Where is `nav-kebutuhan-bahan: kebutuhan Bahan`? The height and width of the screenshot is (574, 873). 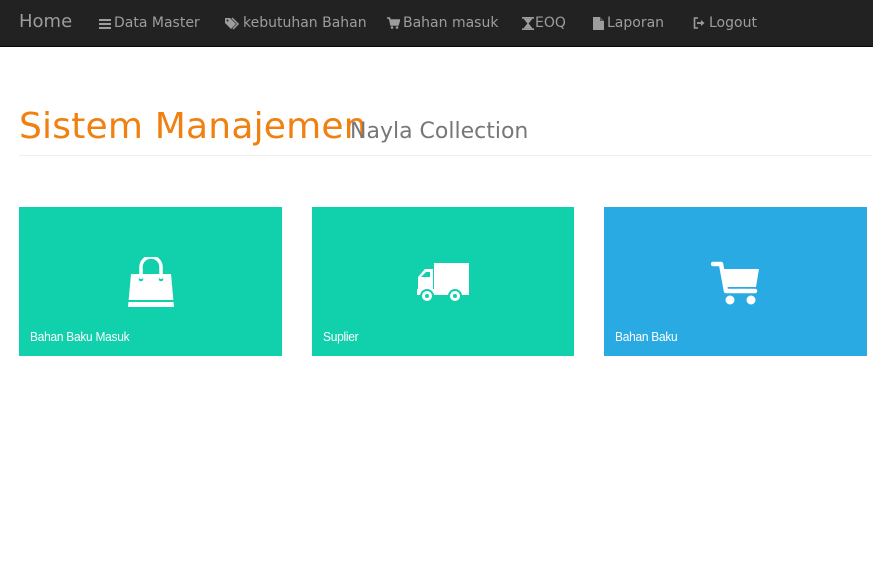
nav-kebutuhan-bahan: kebutuhan Bahan is located at coordinates (296, 23).